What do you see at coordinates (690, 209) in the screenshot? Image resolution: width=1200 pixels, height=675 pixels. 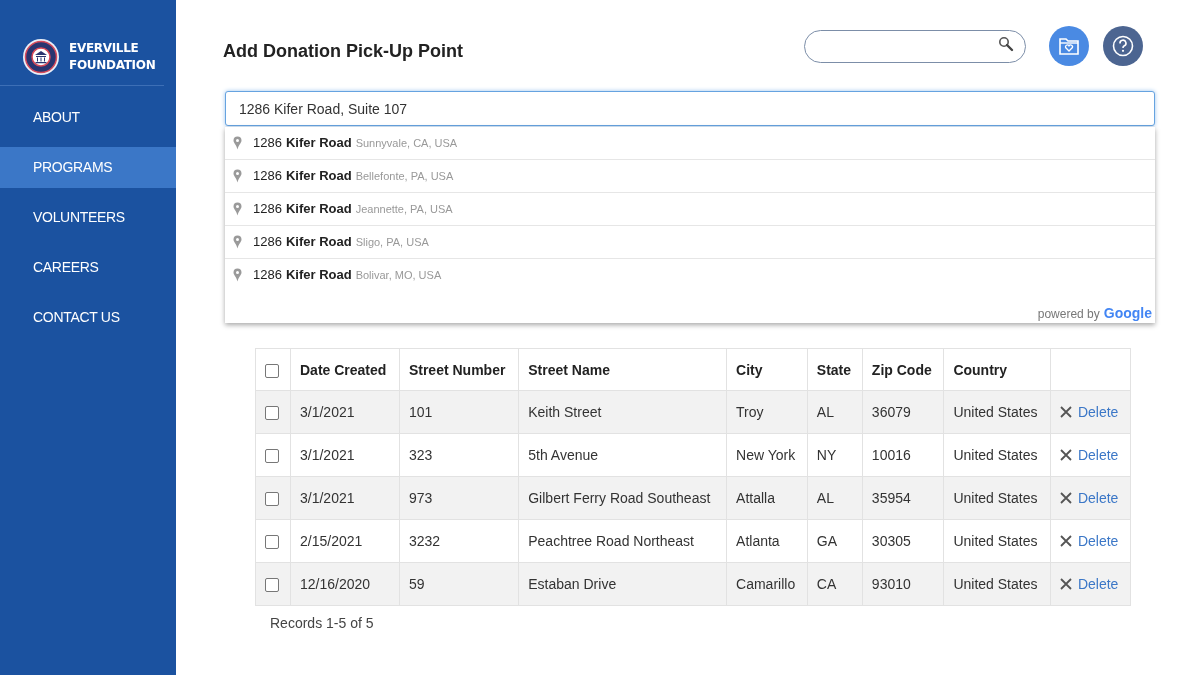 I see `suggestion-item: 1286 Kifer Road Jeannette, PA, USA` at bounding box center [690, 209].